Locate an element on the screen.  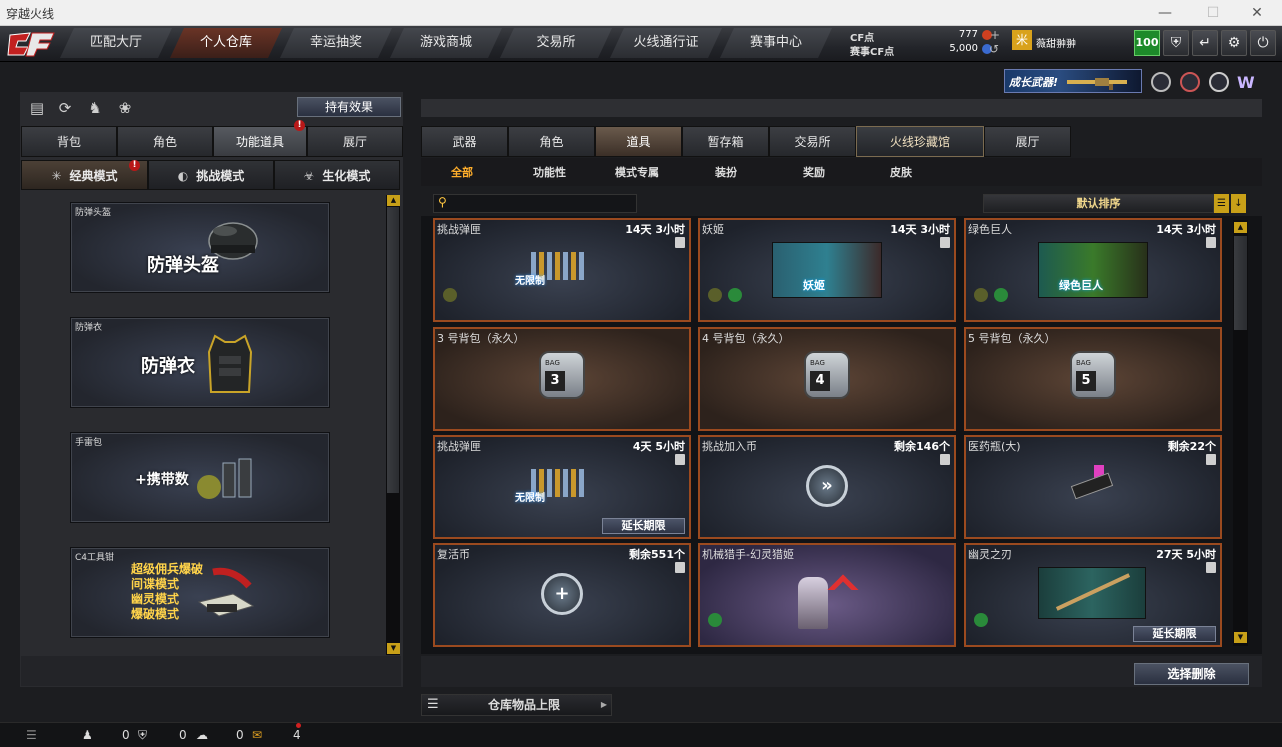
chat-count: 0 is located at coordinates (240, 735).